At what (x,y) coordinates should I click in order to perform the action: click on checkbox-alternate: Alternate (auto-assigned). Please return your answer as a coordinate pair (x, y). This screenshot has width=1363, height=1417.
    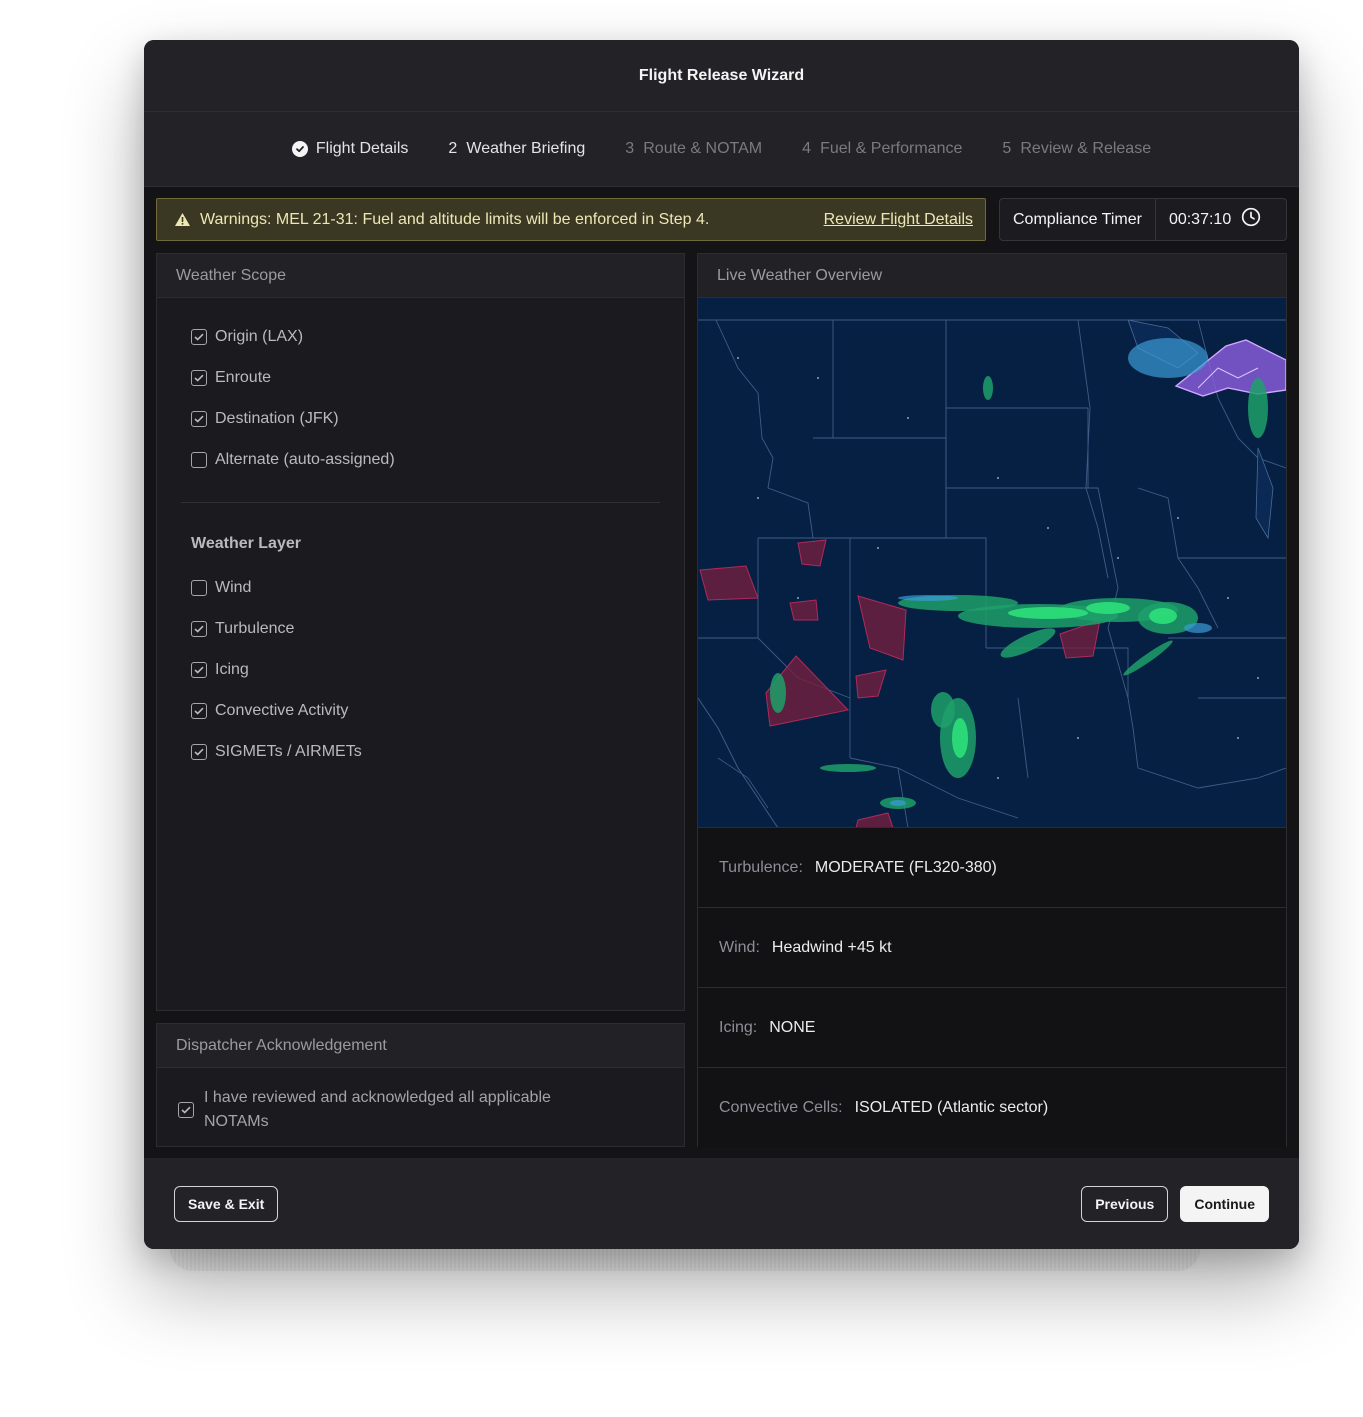
    Looking at the image, I should click on (420, 459).